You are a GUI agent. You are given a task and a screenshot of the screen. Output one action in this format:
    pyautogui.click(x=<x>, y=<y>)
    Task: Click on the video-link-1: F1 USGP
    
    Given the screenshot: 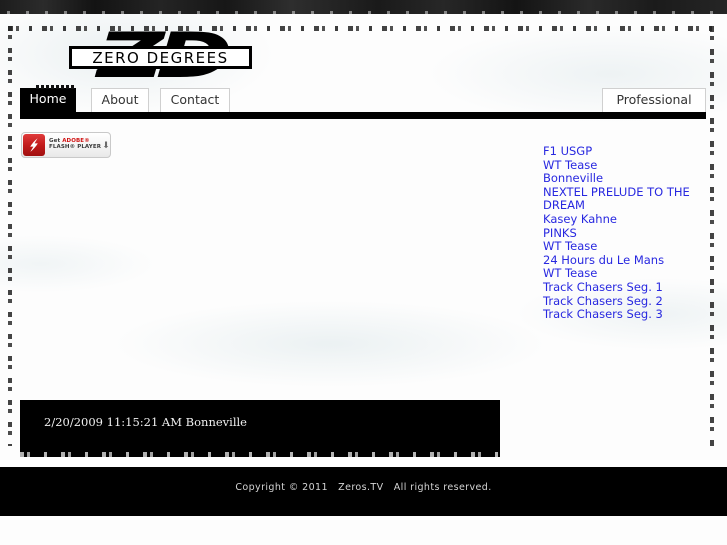 What is the action you would take?
    pyautogui.click(x=623, y=151)
    